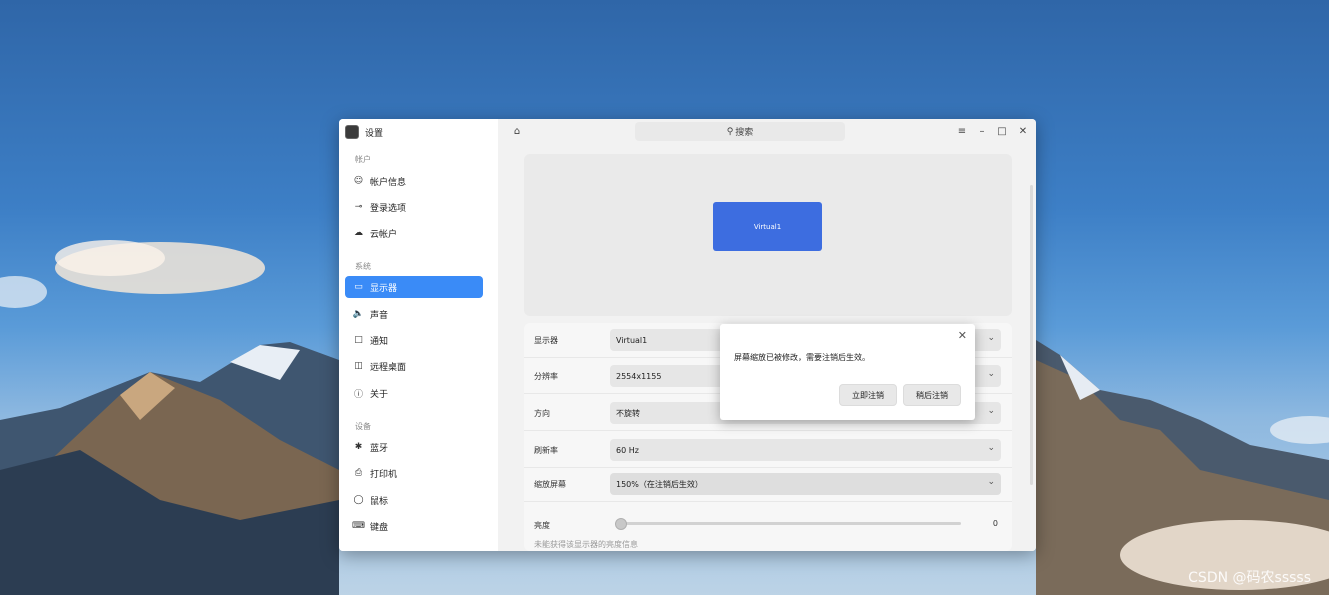 The image size is (1329, 595). Describe the element at coordinates (358, 447) in the screenshot. I see `bluetooth-icon: ✱` at that location.